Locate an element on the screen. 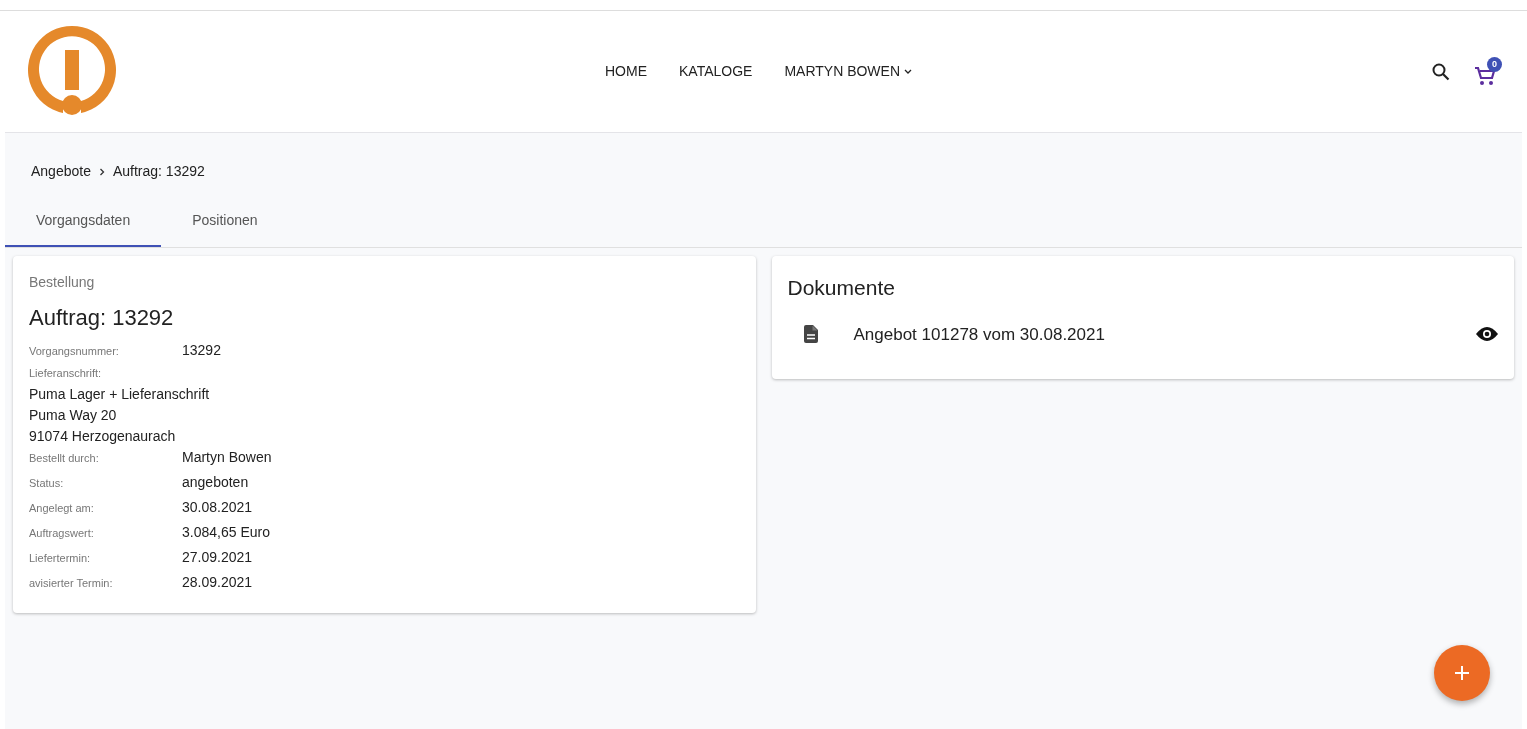 The height and width of the screenshot is (729, 1527). field-label: Bestellt durch: is located at coordinates (64, 458).